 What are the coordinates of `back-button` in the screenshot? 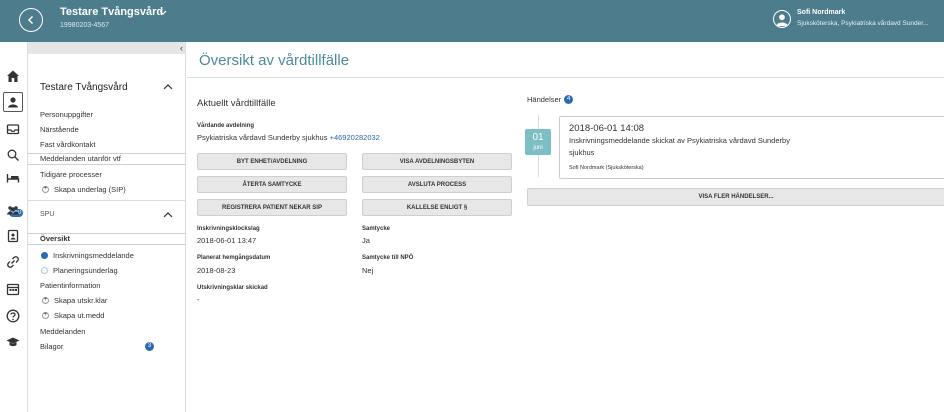 It's located at (31, 20).